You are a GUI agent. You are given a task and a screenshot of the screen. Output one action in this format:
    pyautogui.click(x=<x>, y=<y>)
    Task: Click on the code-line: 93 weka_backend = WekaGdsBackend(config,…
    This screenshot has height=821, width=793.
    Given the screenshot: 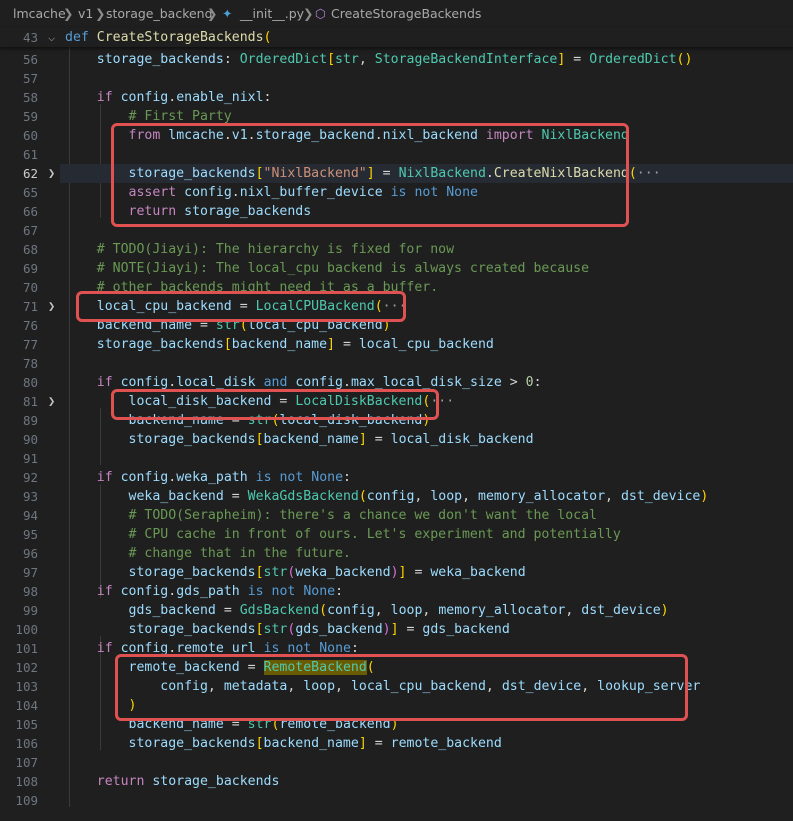 What is the action you would take?
    pyautogui.click(x=396, y=496)
    